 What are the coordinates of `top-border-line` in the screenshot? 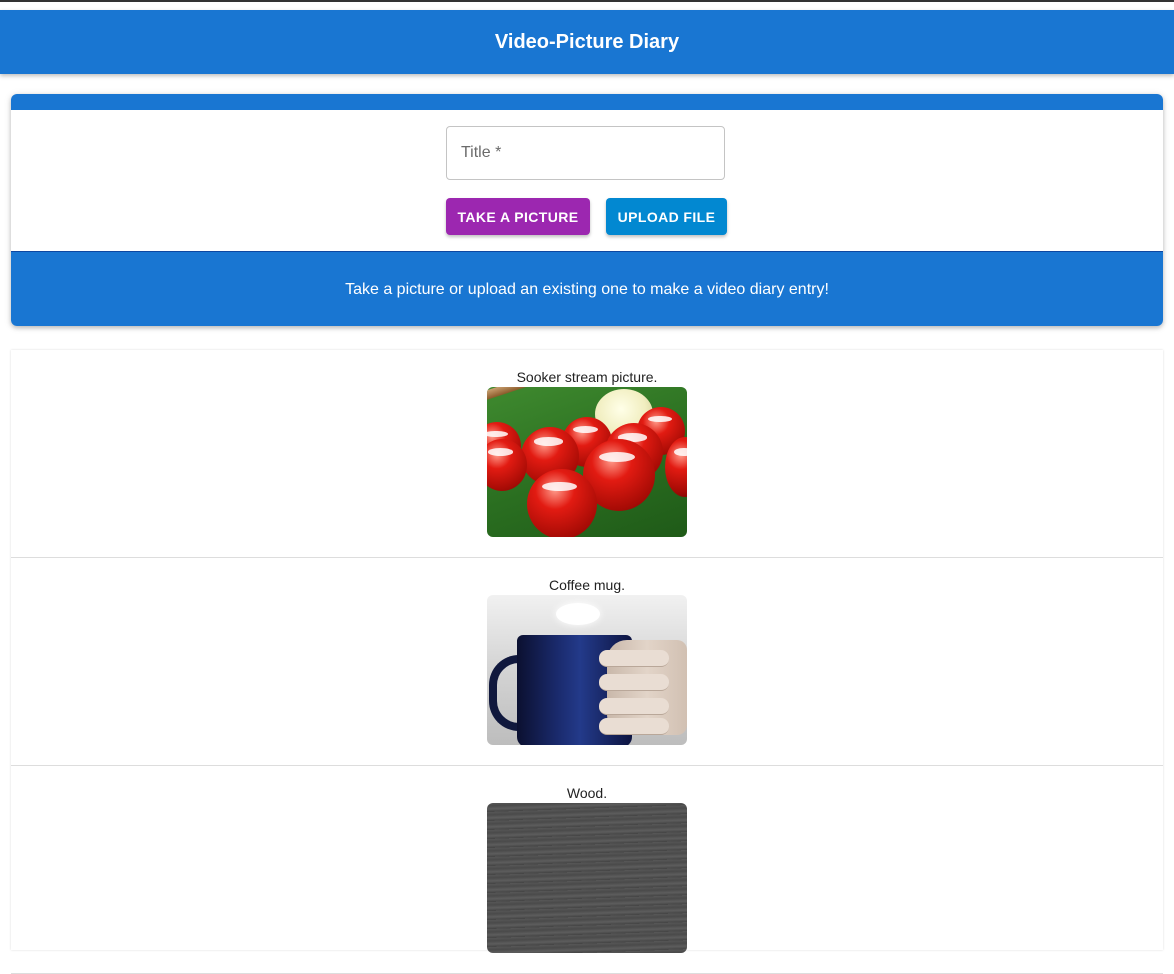 It's located at (587, 1).